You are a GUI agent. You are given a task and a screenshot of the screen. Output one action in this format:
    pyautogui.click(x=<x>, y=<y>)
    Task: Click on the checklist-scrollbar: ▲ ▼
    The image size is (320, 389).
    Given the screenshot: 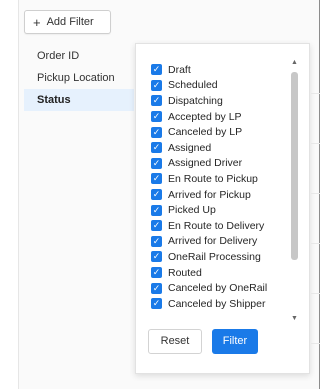 What is the action you would take?
    pyautogui.click(x=294, y=191)
    